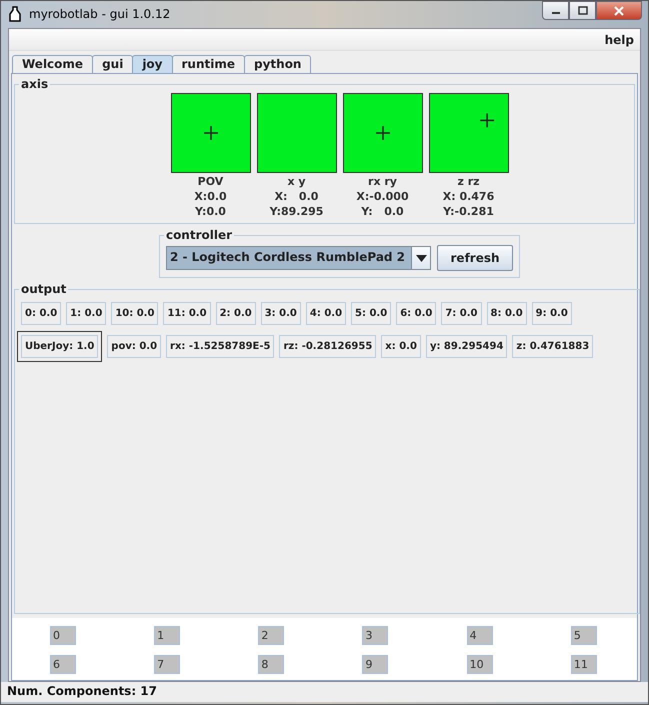 This screenshot has height=705, width=649. What do you see at coordinates (271, 635) in the screenshot?
I see `joystick-button-indicator: 2` at bounding box center [271, 635].